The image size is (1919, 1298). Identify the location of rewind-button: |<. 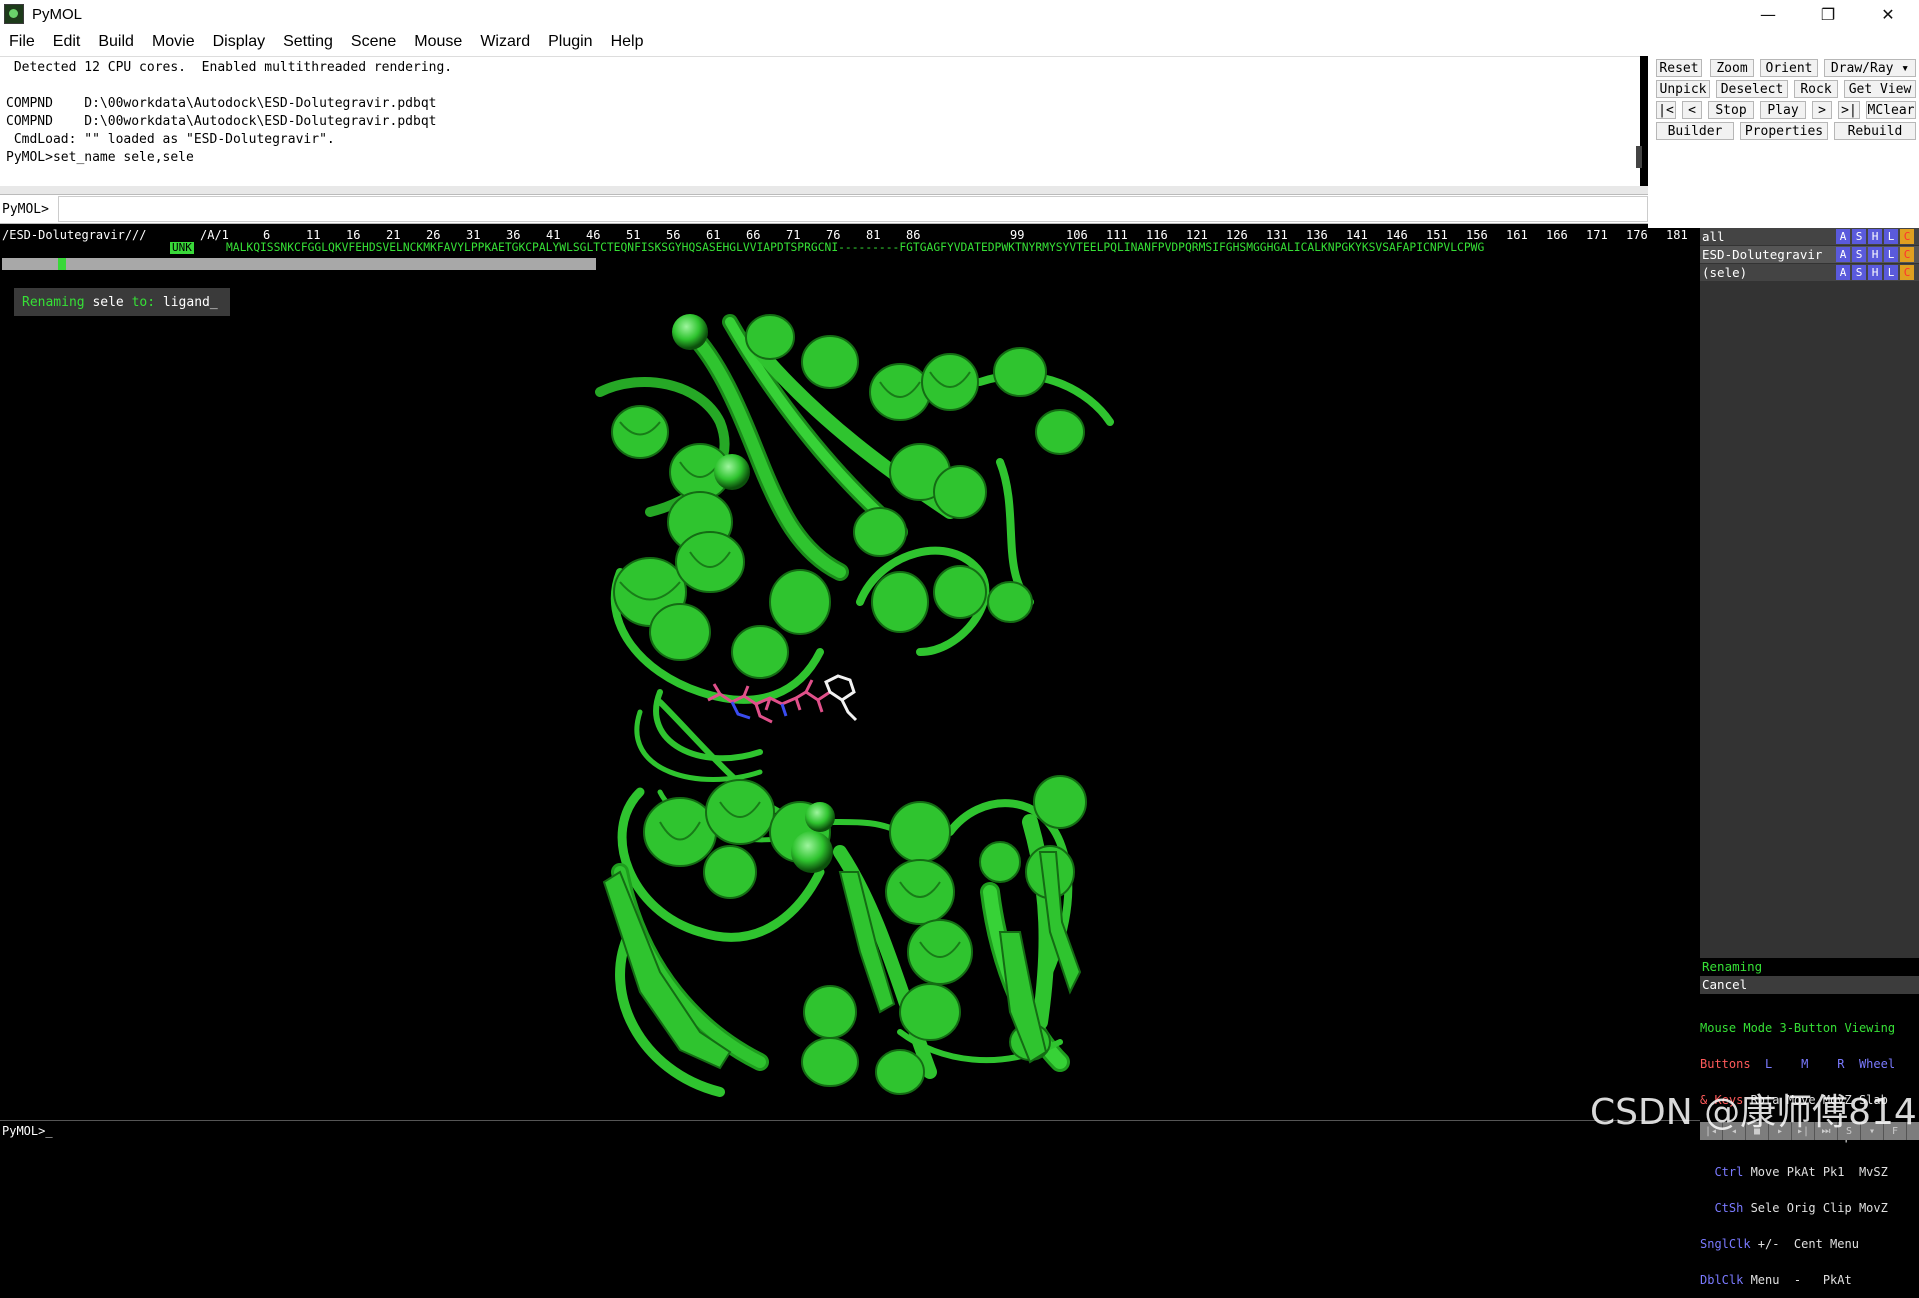
(1666, 110).